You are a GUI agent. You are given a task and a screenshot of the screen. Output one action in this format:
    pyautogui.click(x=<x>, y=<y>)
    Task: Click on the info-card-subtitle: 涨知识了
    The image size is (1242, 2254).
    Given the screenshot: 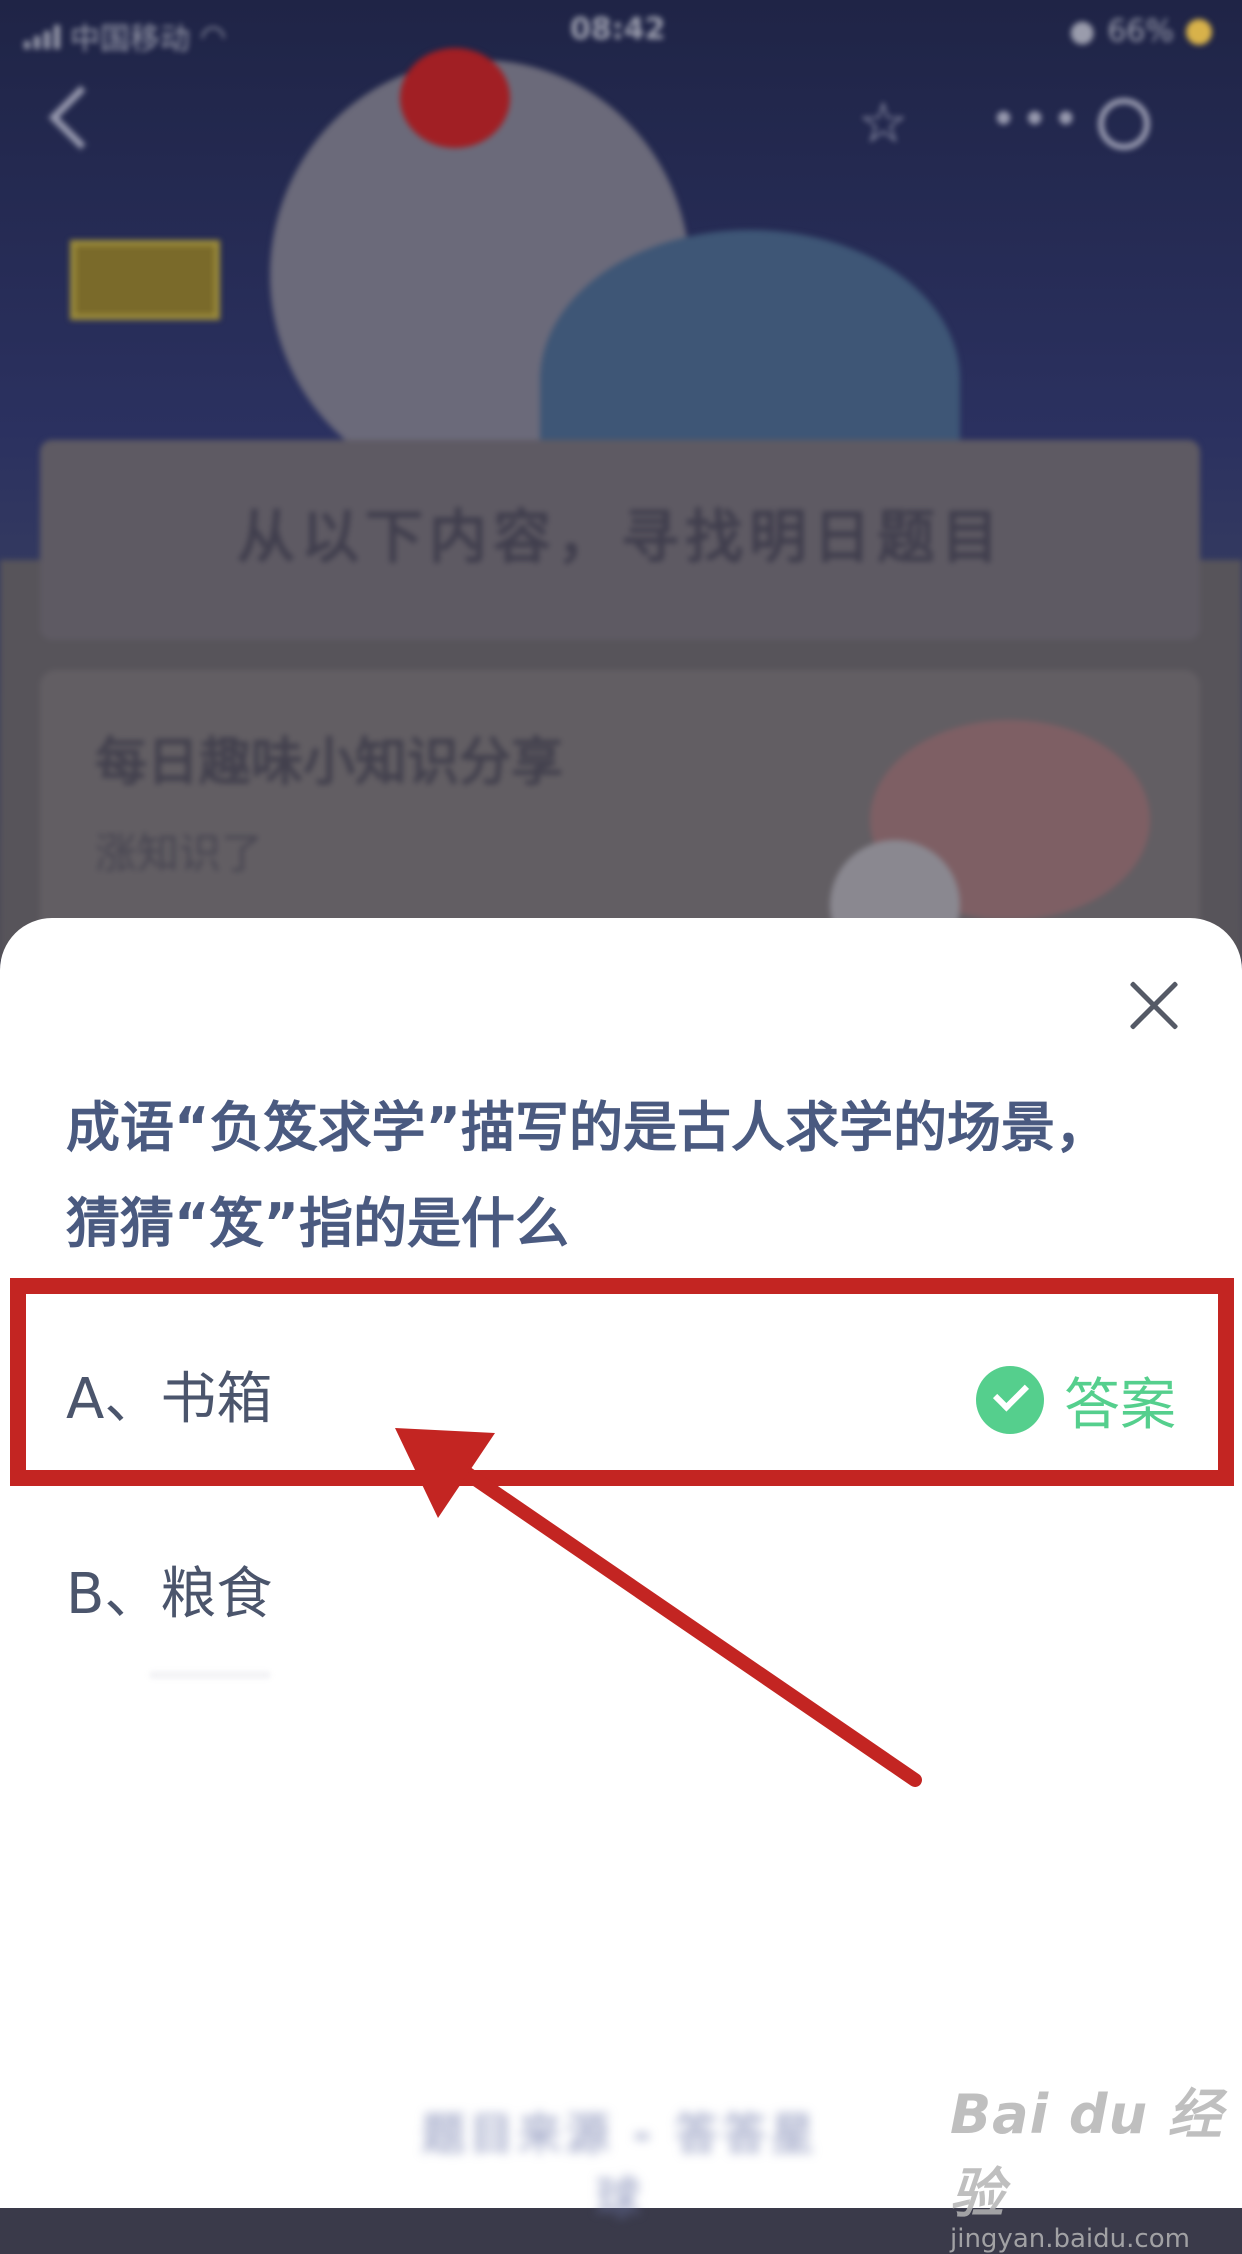 What is the action you would take?
    pyautogui.click(x=179, y=853)
    